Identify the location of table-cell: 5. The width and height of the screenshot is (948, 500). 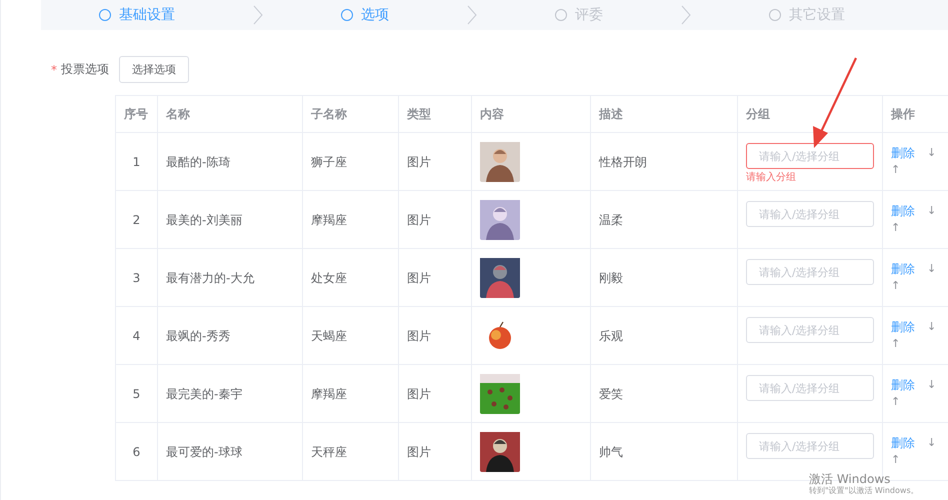
(136, 393).